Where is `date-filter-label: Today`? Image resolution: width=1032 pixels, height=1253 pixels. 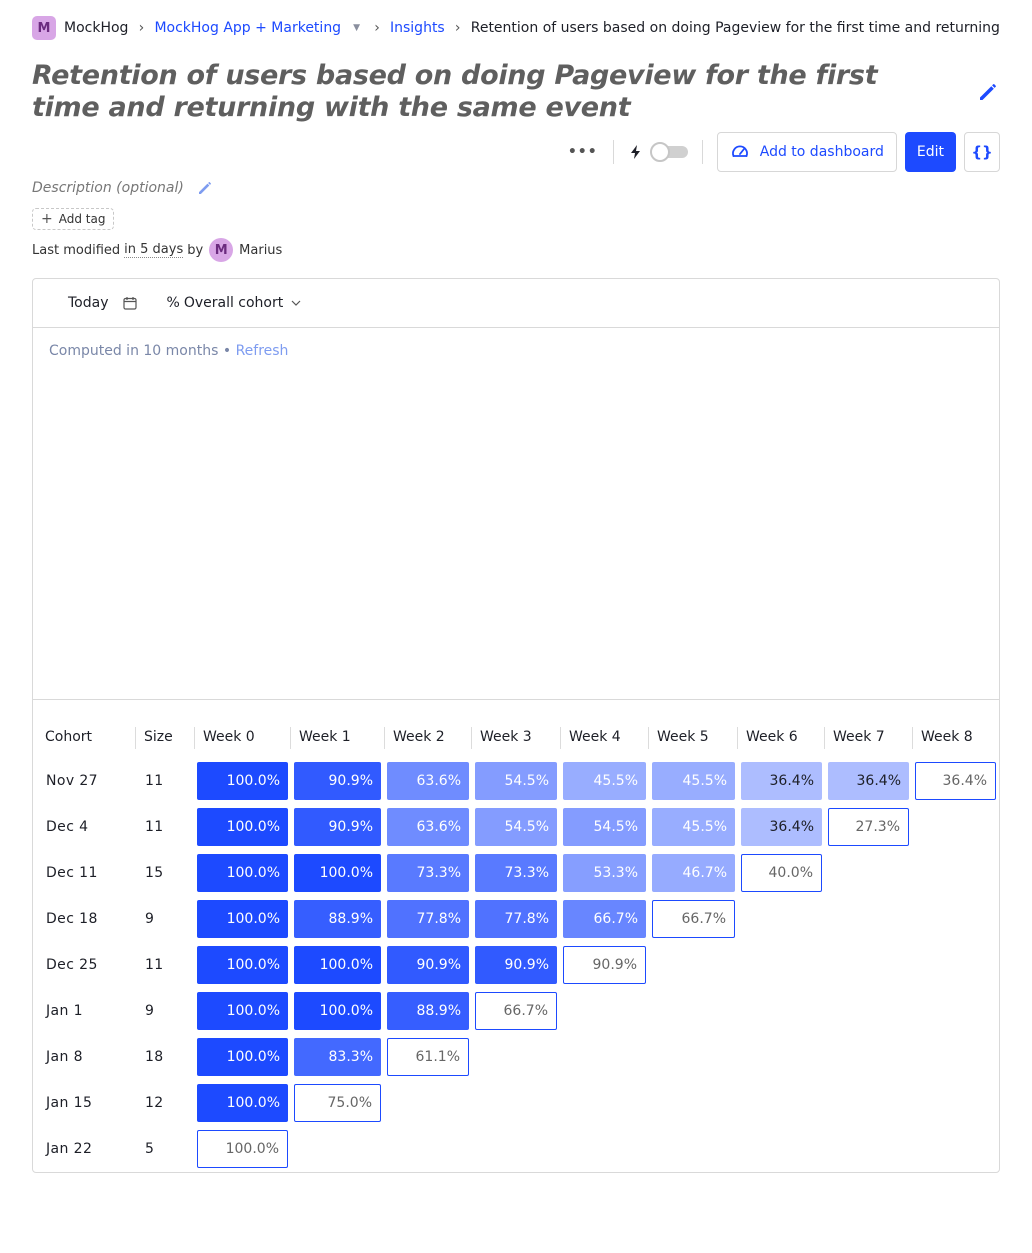
date-filter-label: Today is located at coordinates (88, 303).